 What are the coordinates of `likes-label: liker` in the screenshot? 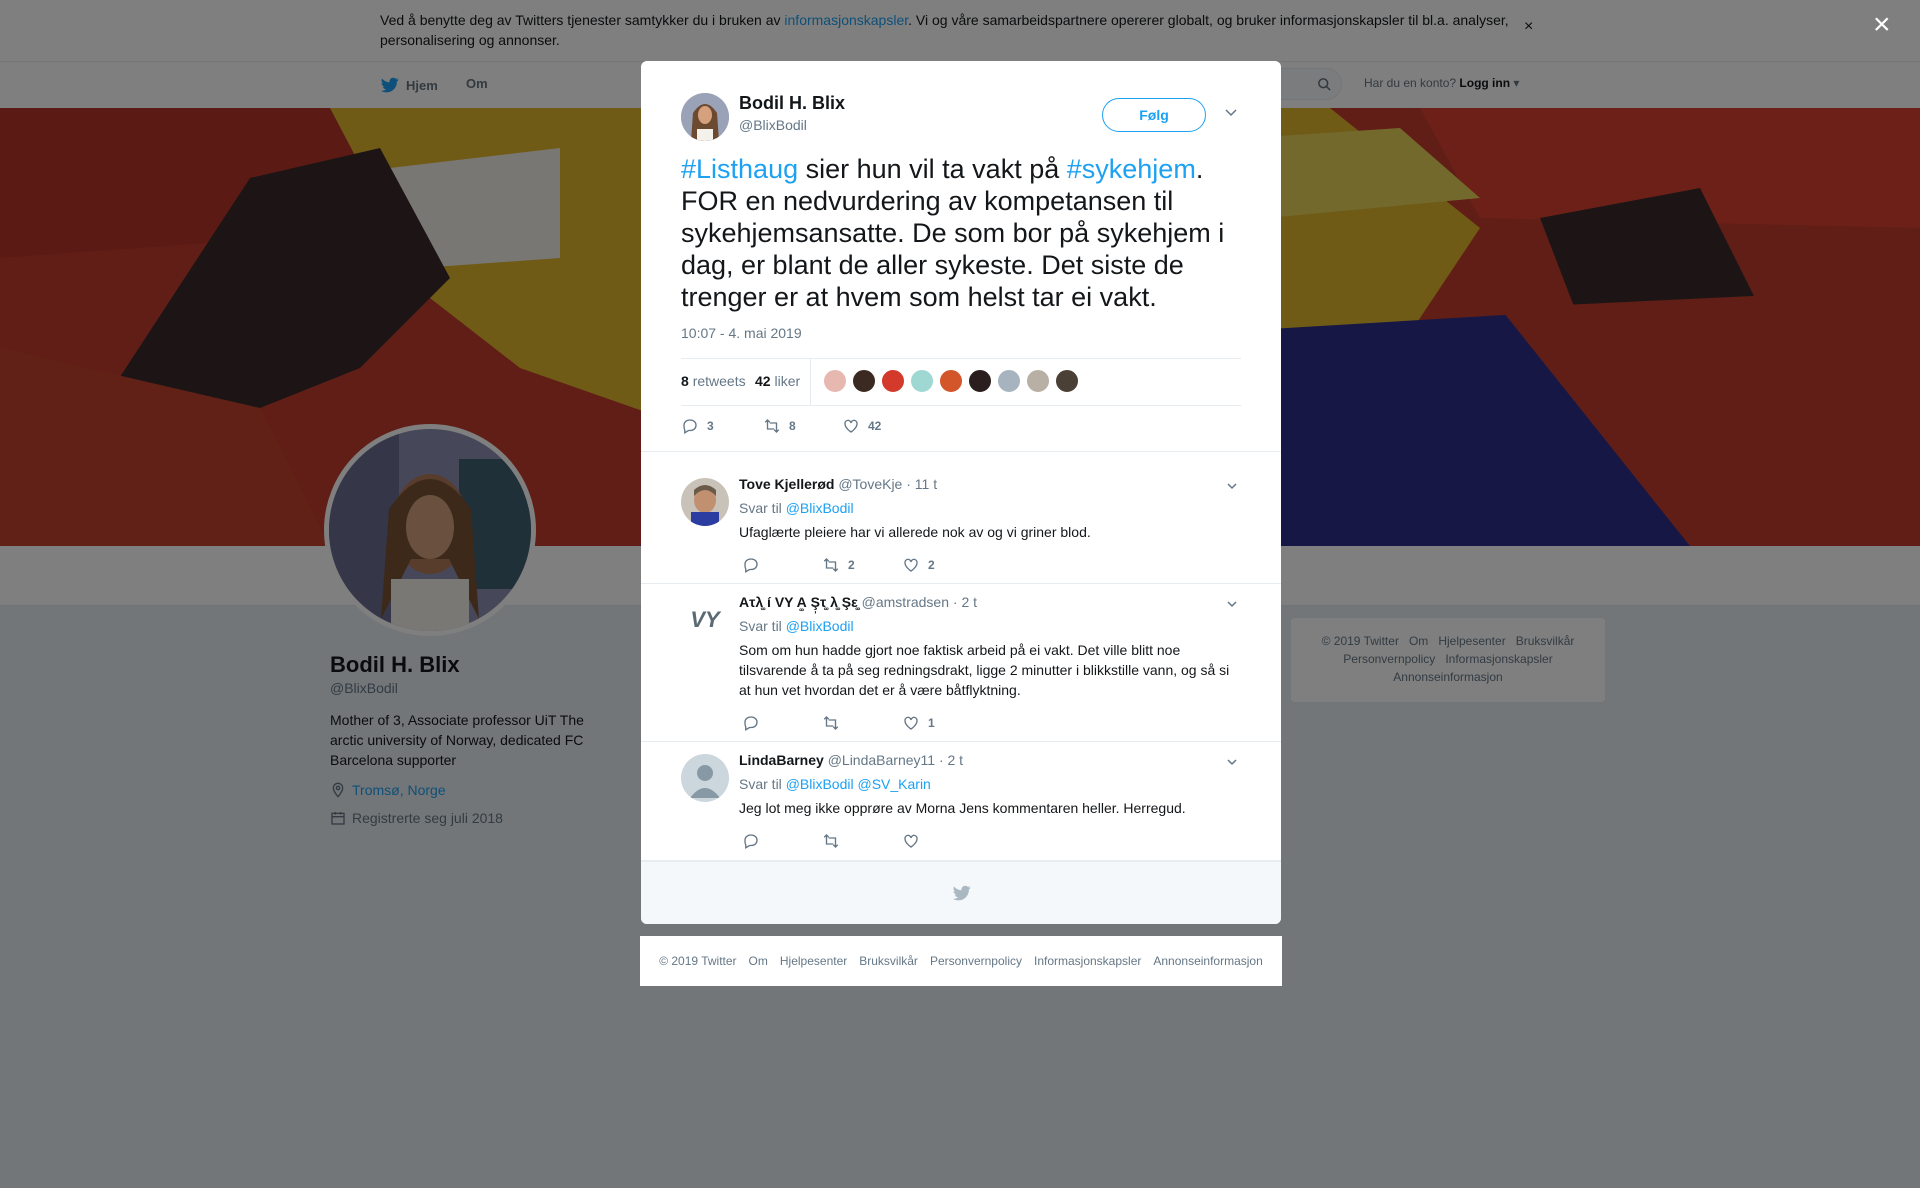 It's located at (787, 381).